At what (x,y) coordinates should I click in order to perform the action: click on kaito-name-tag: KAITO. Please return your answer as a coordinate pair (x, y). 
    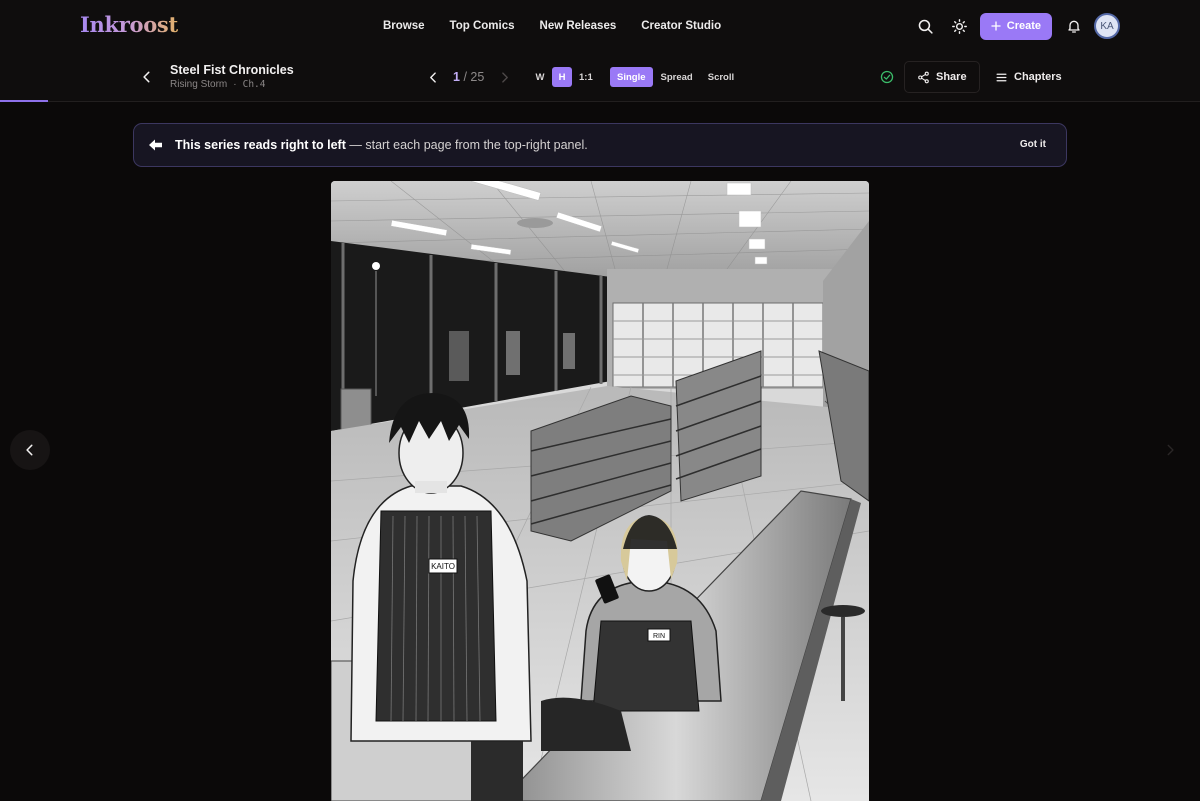
    Looking at the image, I should click on (443, 566).